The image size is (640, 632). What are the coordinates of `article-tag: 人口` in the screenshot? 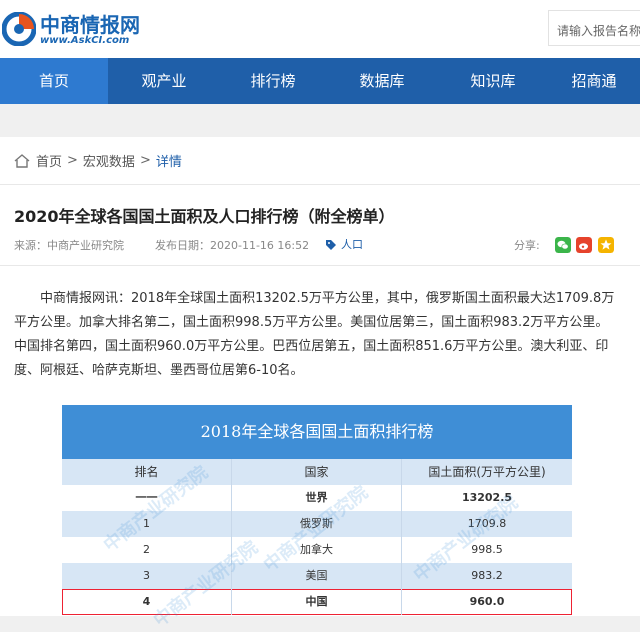 It's located at (344, 244).